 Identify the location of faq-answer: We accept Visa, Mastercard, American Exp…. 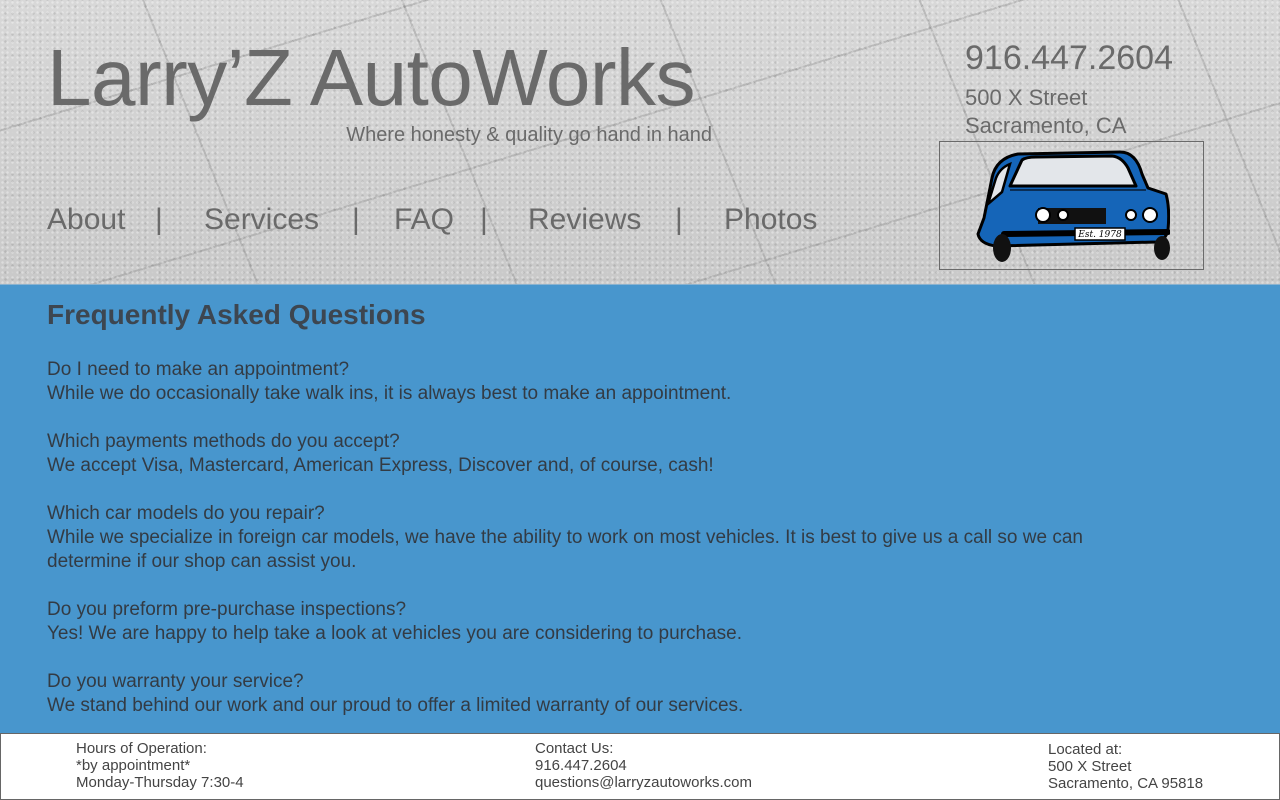
(380, 465).